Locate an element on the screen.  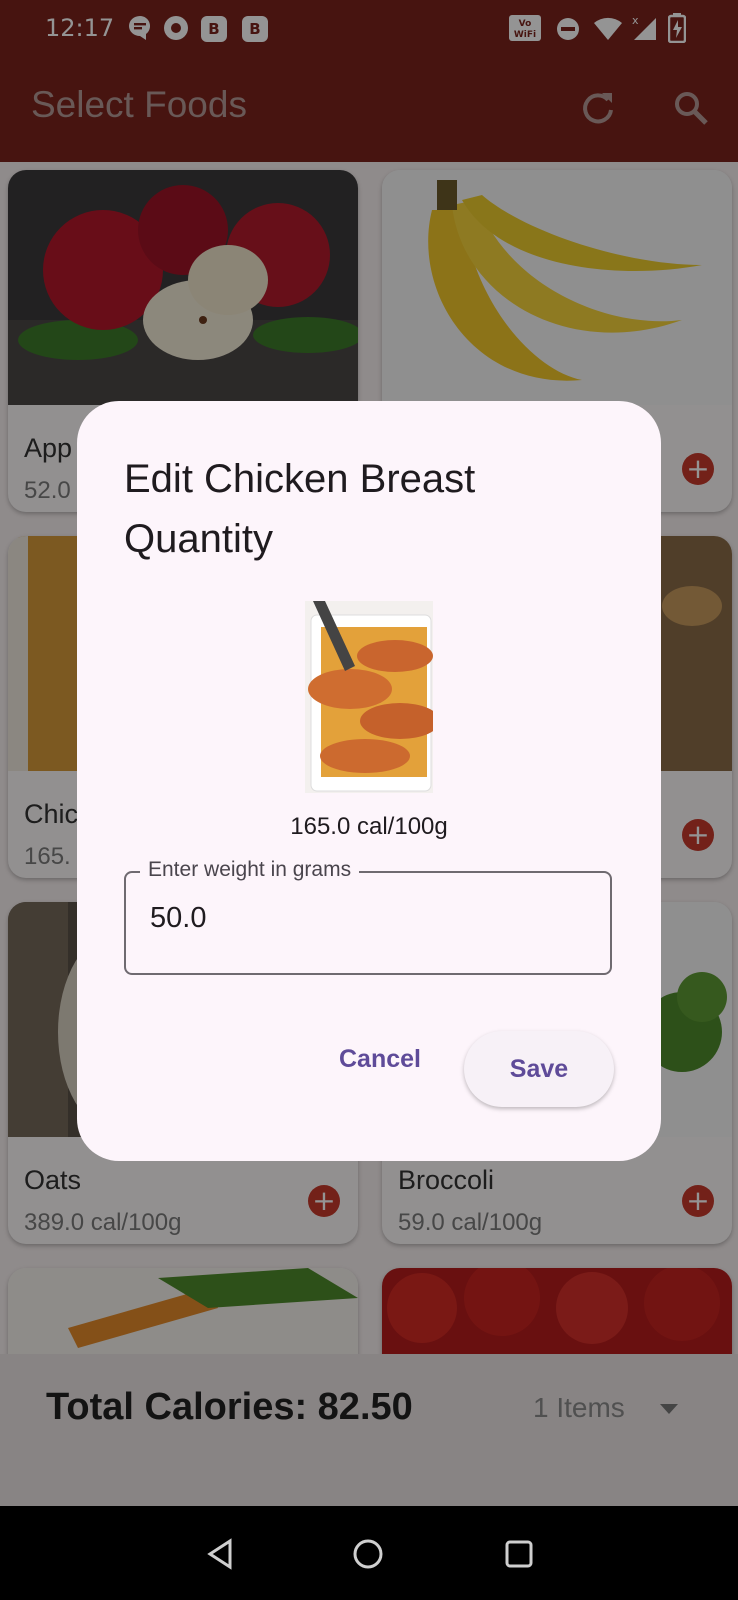
save-button: Save is located at coordinates (539, 1069).